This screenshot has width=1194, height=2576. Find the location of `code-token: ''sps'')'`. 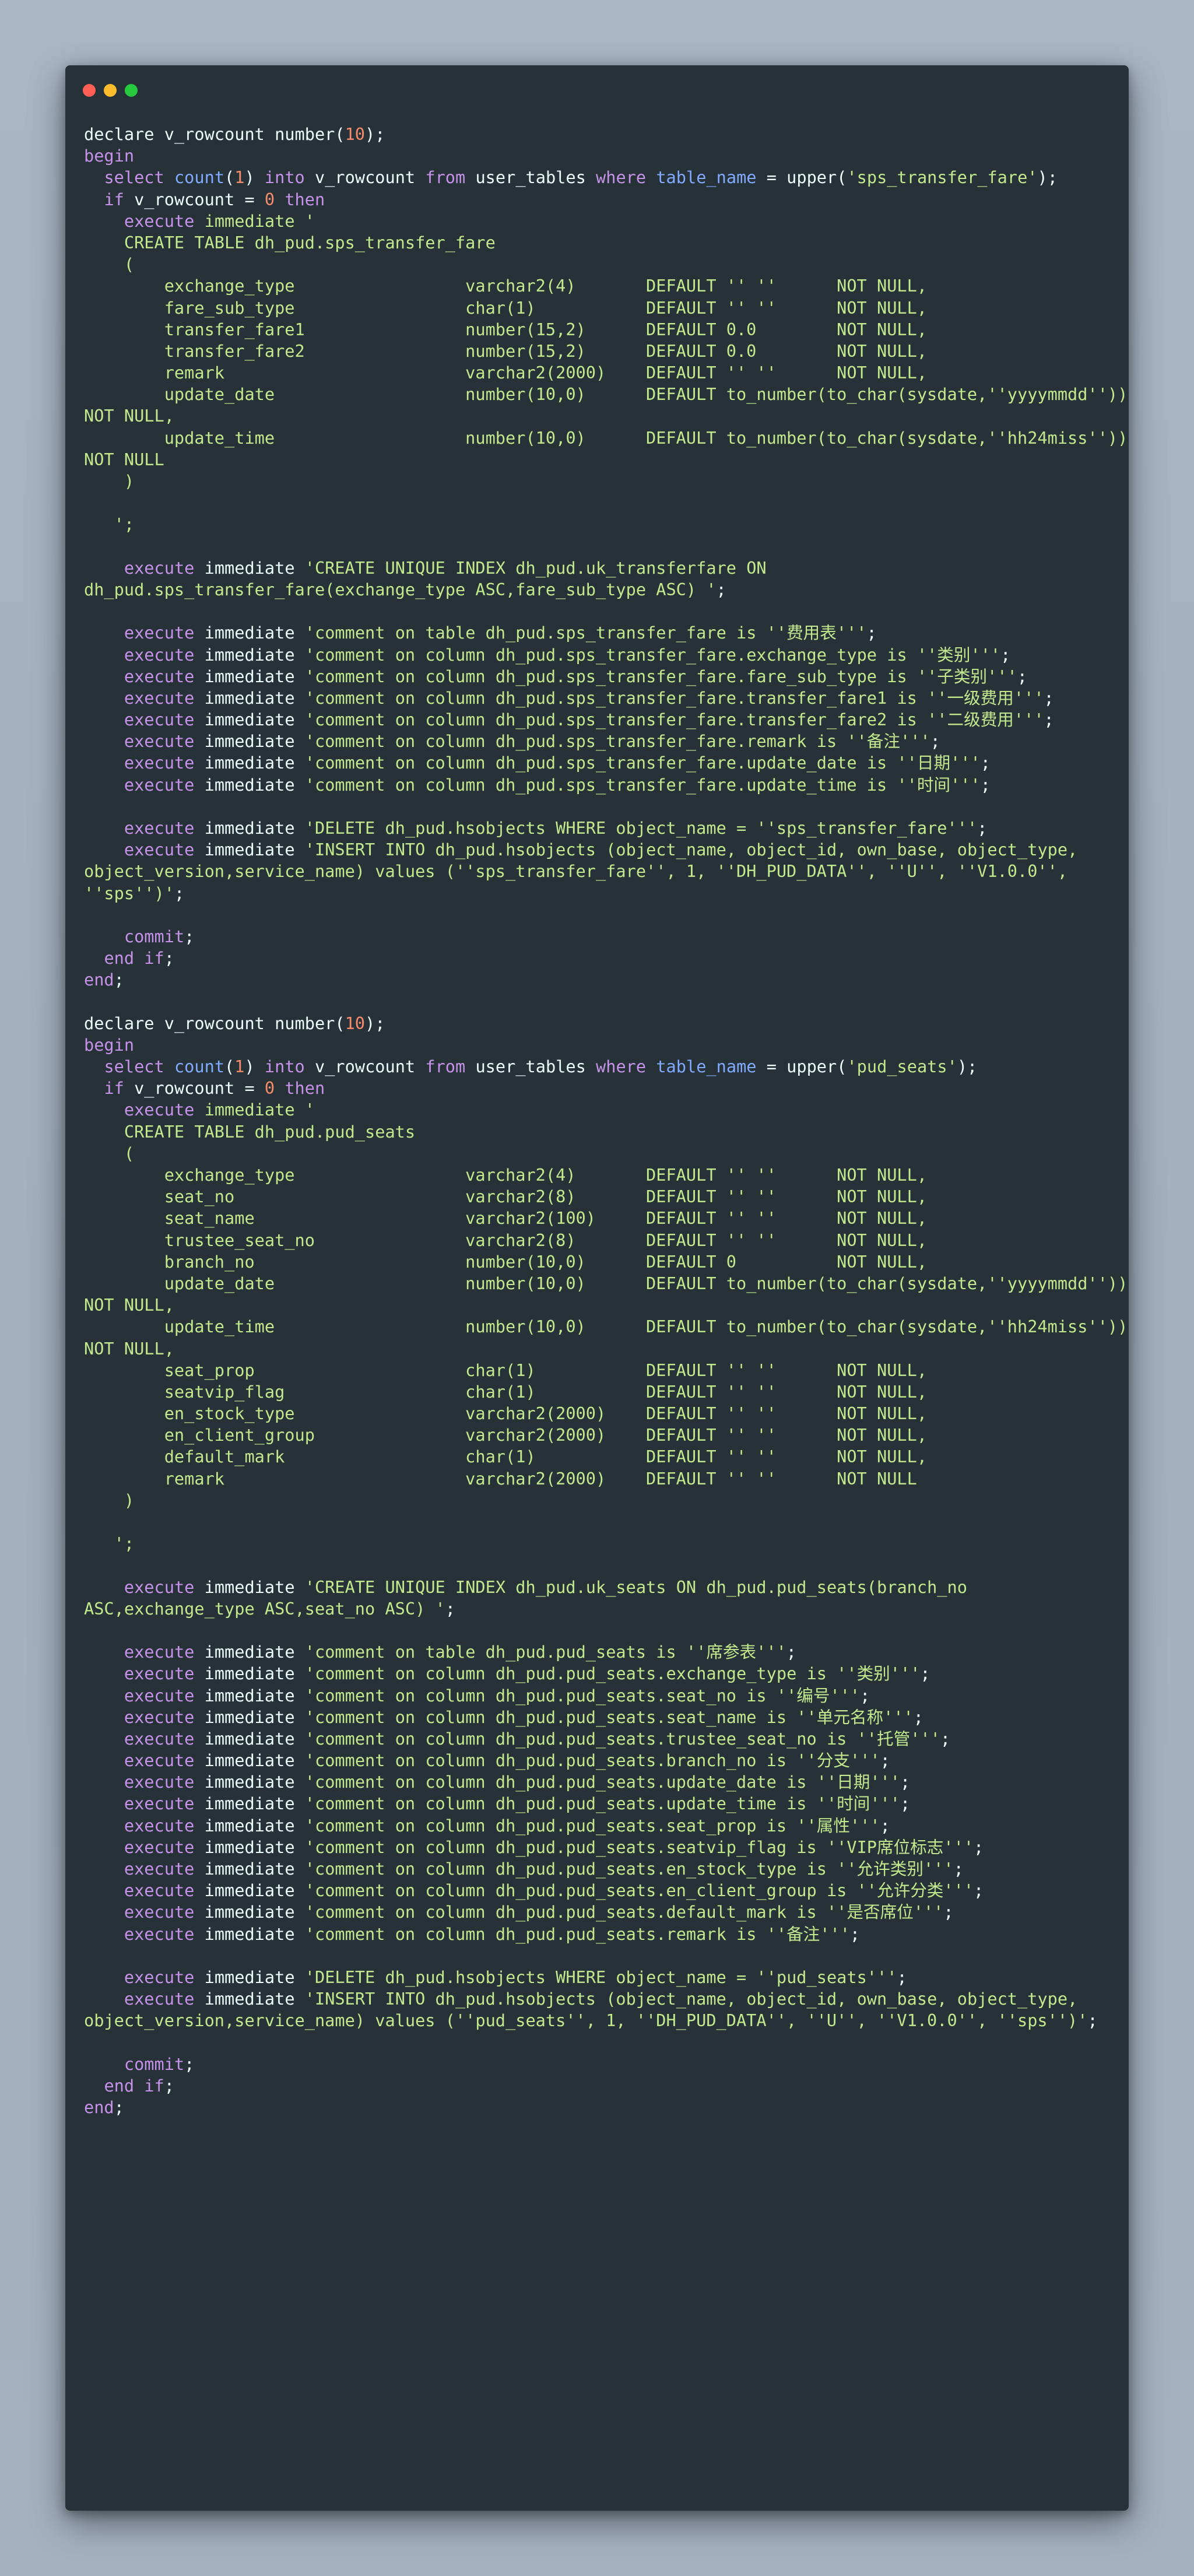

code-token: ''sps'')' is located at coordinates (129, 893).